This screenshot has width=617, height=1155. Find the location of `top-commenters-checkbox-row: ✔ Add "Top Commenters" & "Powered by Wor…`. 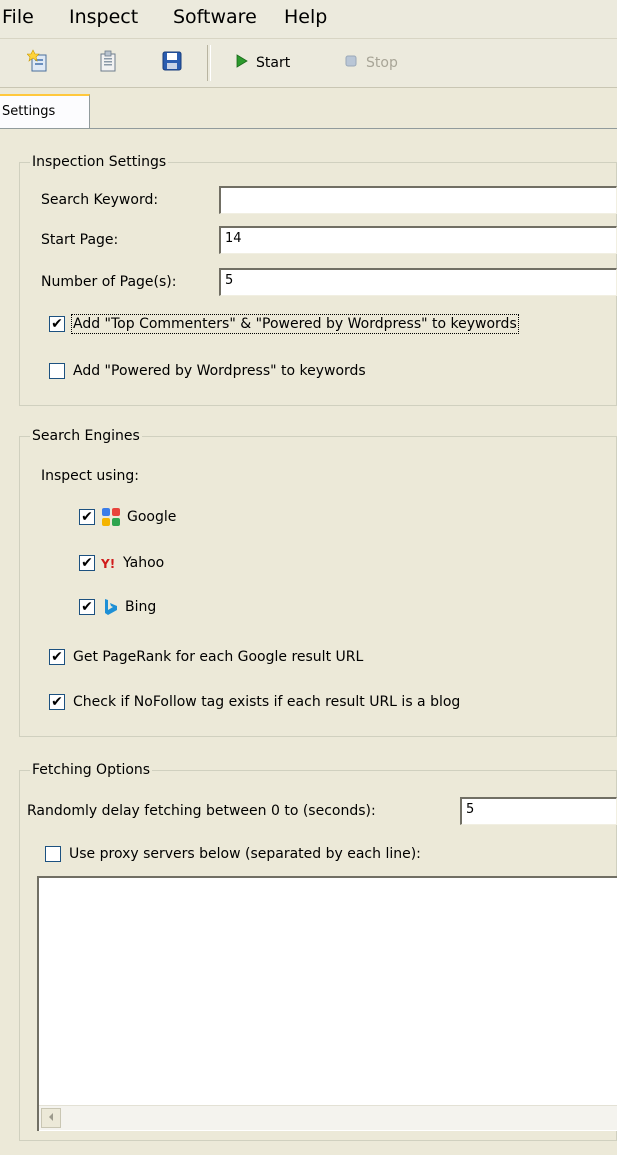

top-commenters-checkbox-row: ✔ Add "Top Commenters" & "Powered by Wor… is located at coordinates (284, 324).